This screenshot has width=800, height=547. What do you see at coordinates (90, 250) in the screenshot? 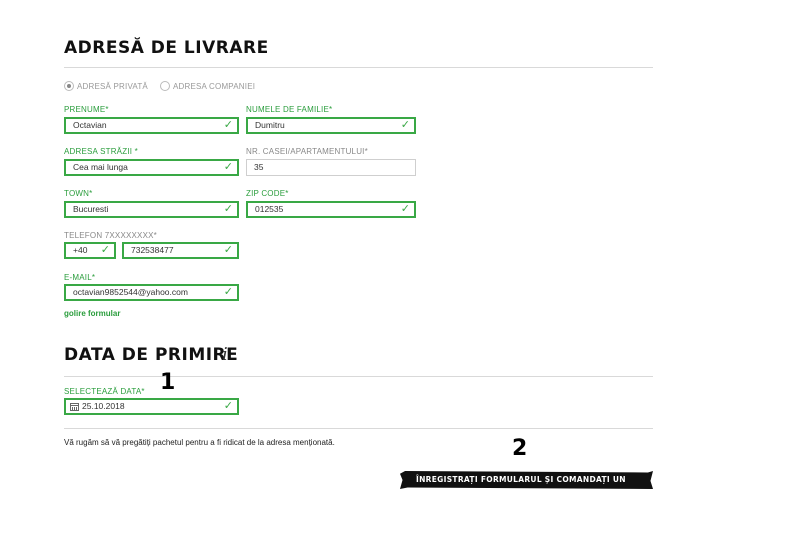
I see `phone-prefix-field: +40 ✓` at bounding box center [90, 250].